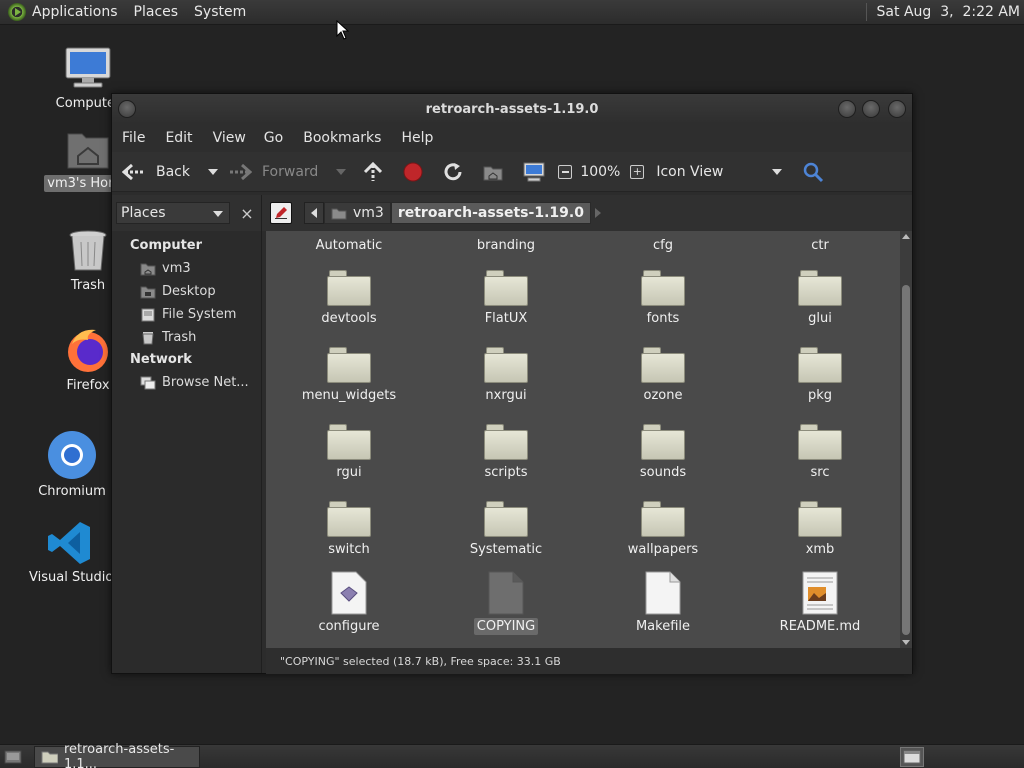 Image resolution: width=1024 pixels, height=768 pixels. Describe the element at coordinates (820, 451) in the screenshot. I see `folder-item: src` at that location.